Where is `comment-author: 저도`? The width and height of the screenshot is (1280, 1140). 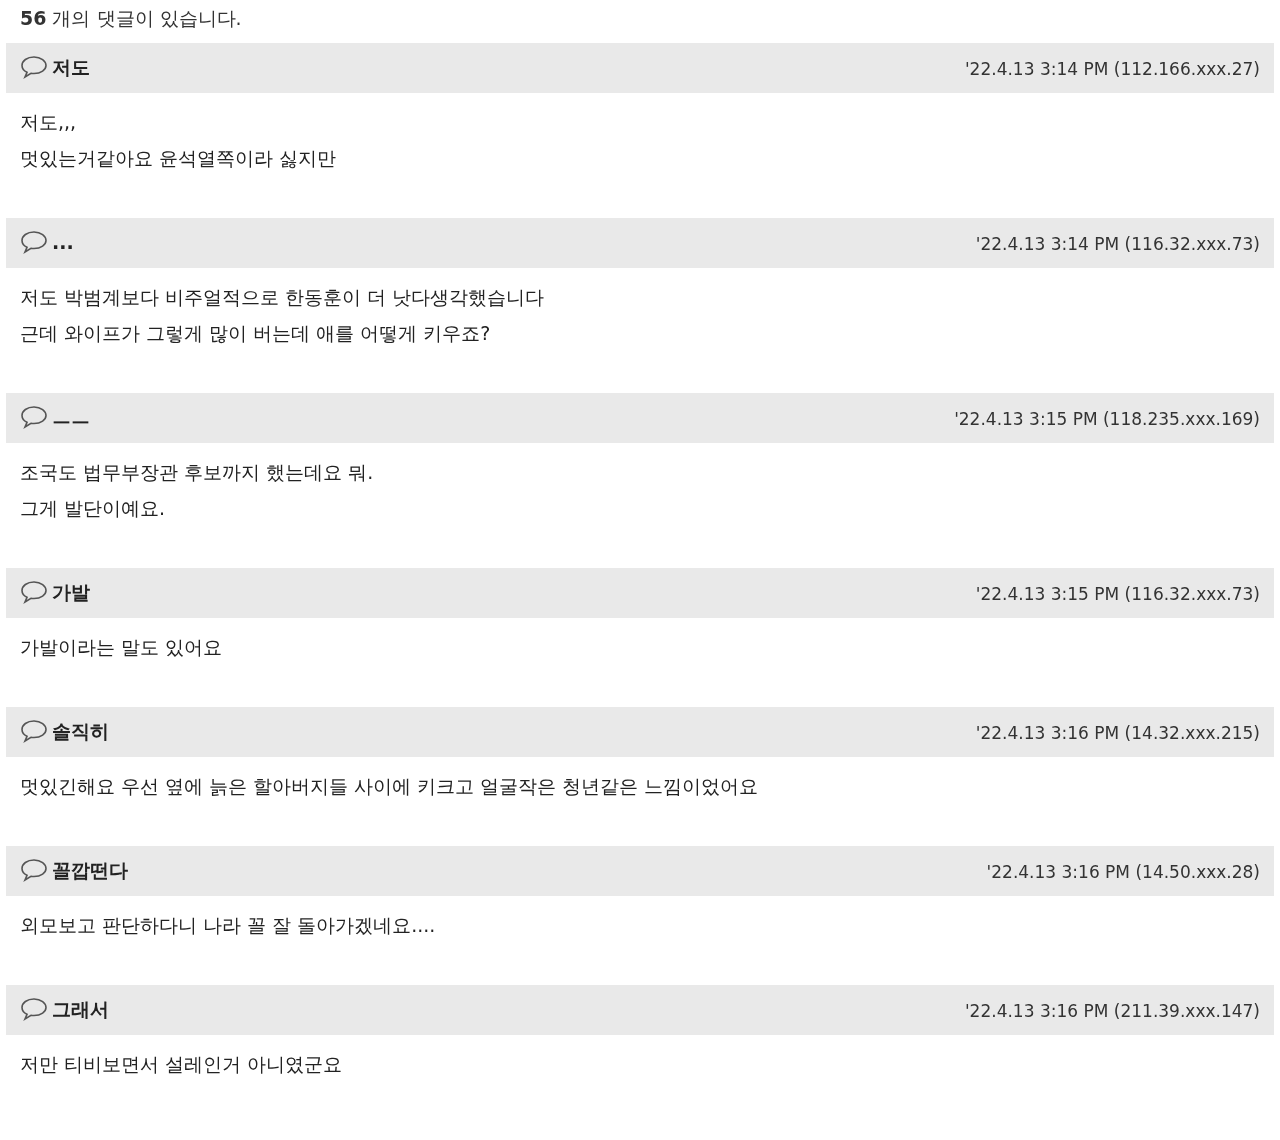 comment-author: 저도 is located at coordinates (71, 67).